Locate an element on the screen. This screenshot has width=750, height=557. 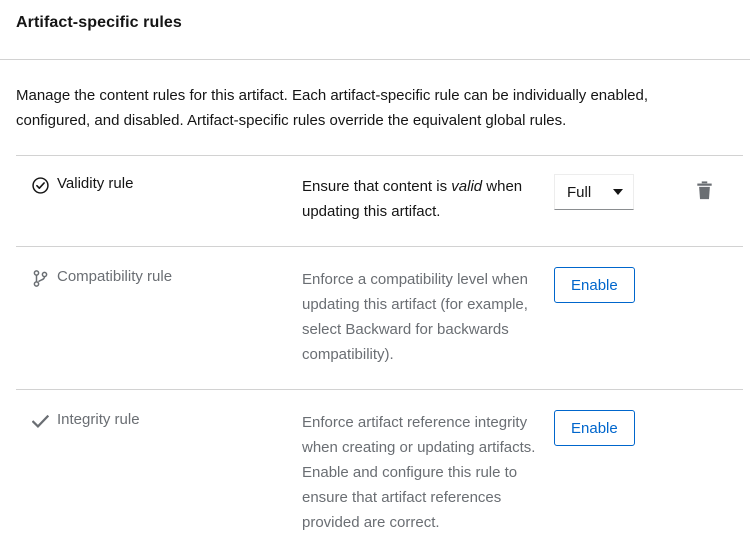
rule-actions-validity: Full is located at coordinates (648, 192).